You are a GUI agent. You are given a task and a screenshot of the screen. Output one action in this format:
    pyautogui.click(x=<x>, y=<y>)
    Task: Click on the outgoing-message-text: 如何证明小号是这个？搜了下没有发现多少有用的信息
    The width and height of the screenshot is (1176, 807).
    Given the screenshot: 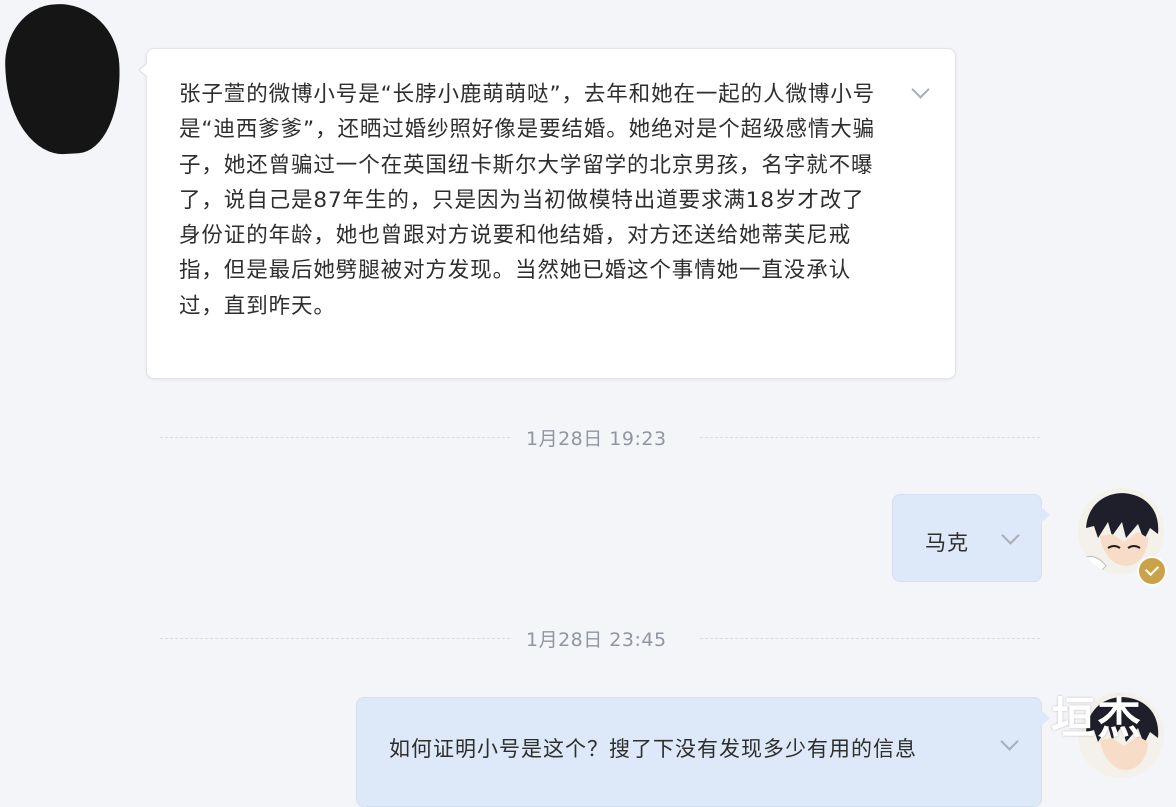 What is the action you would take?
    pyautogui.click(x=653, y=749)
    